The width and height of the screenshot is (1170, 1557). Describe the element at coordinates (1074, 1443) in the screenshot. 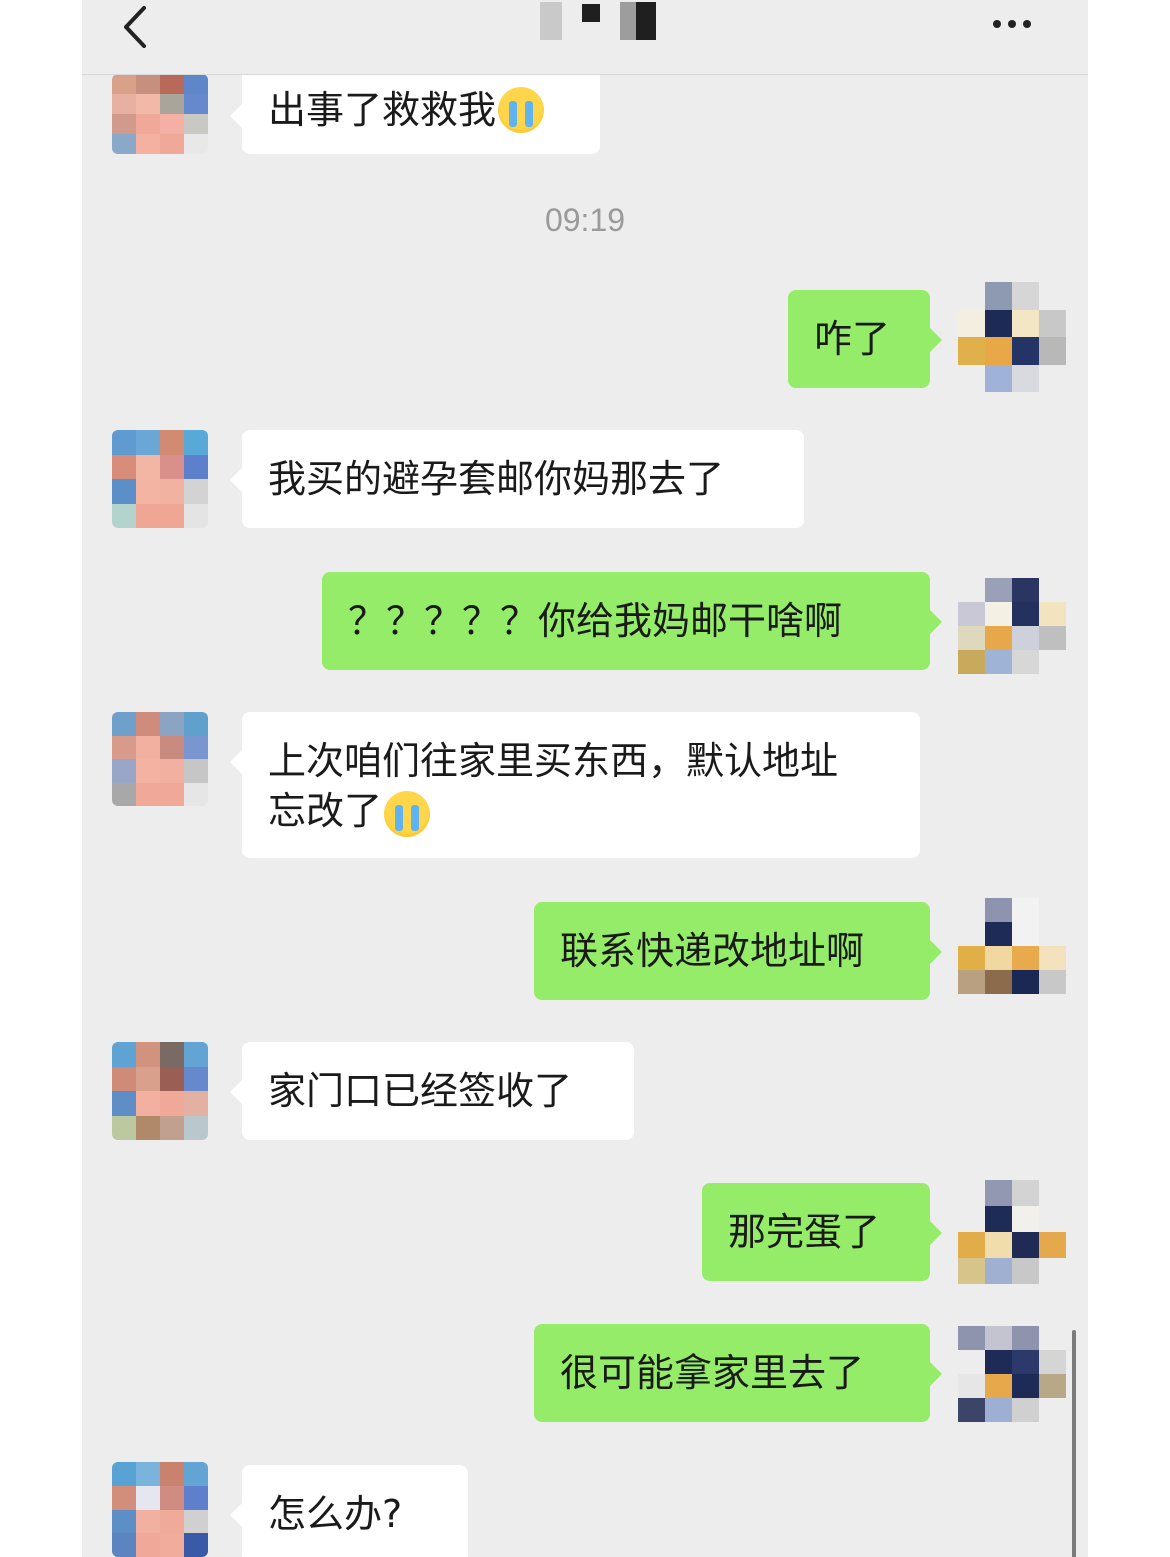

I see `chat-scrollbar` at that location.